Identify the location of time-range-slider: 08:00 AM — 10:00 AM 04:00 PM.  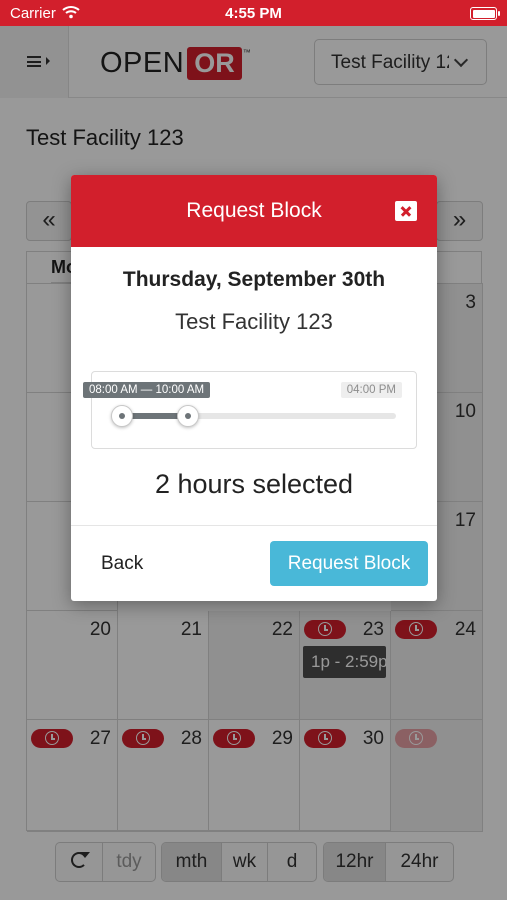
(250, 410).